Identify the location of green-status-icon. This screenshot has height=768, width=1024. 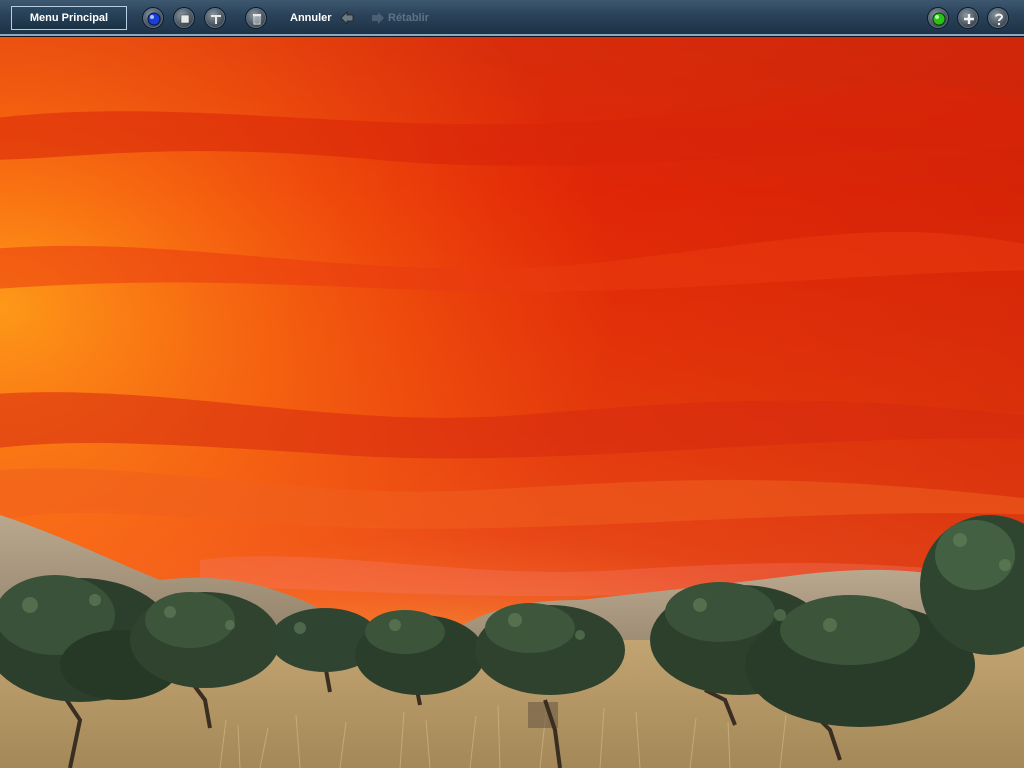
(938, 18).